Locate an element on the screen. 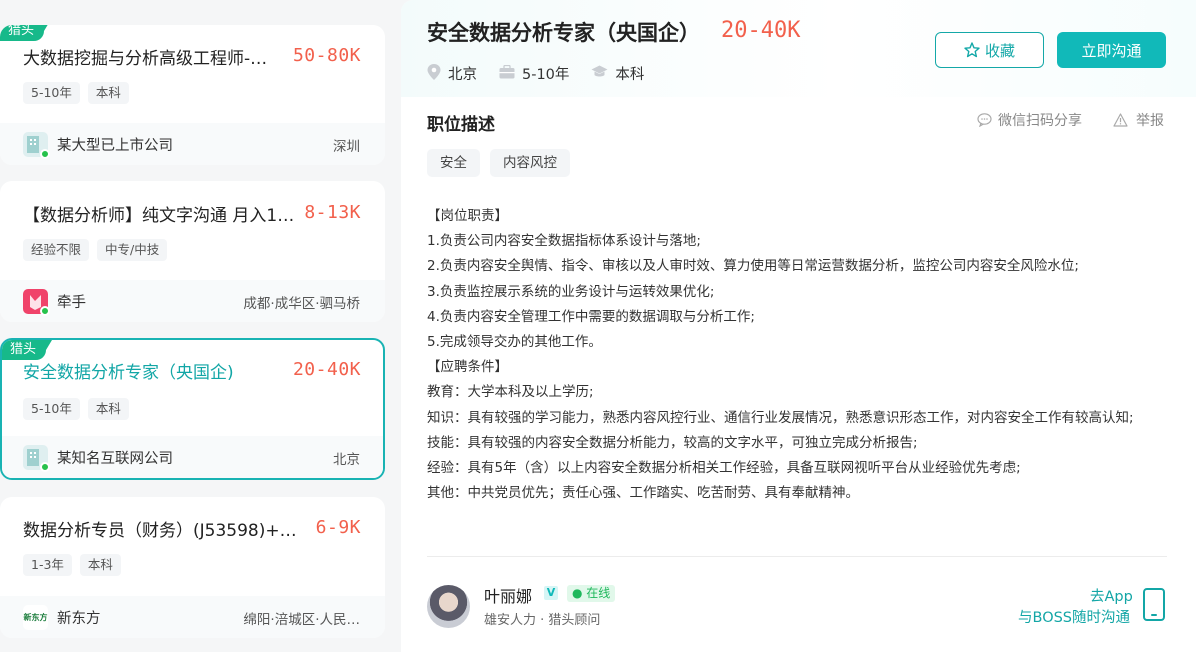 The height and width of the screenshot is (652, 1196). report-button: 举报 is located at coordinates (1138, 120).